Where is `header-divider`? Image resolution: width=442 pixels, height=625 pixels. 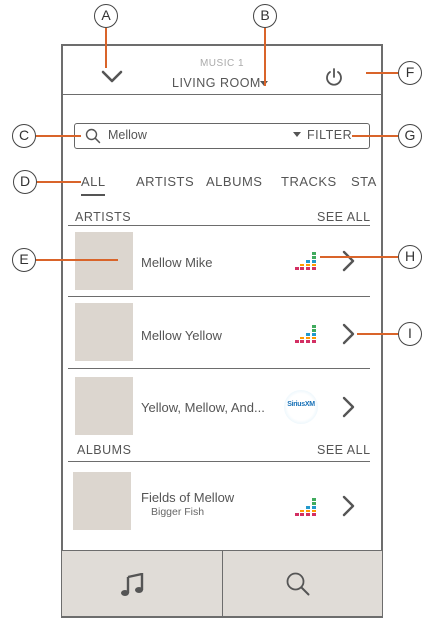 header-divider is located at coordinates (222, 94).